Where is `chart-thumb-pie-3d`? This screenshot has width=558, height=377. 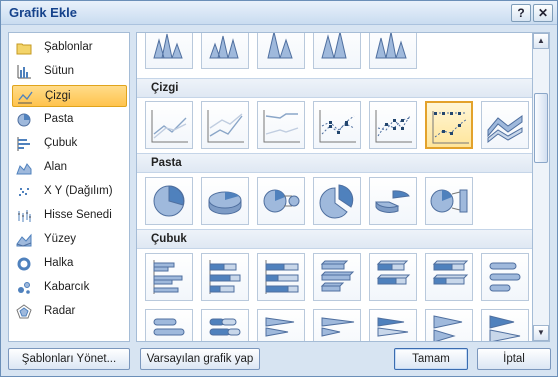 chart-thumb-pie-3d is located at coordinates (225, 201).